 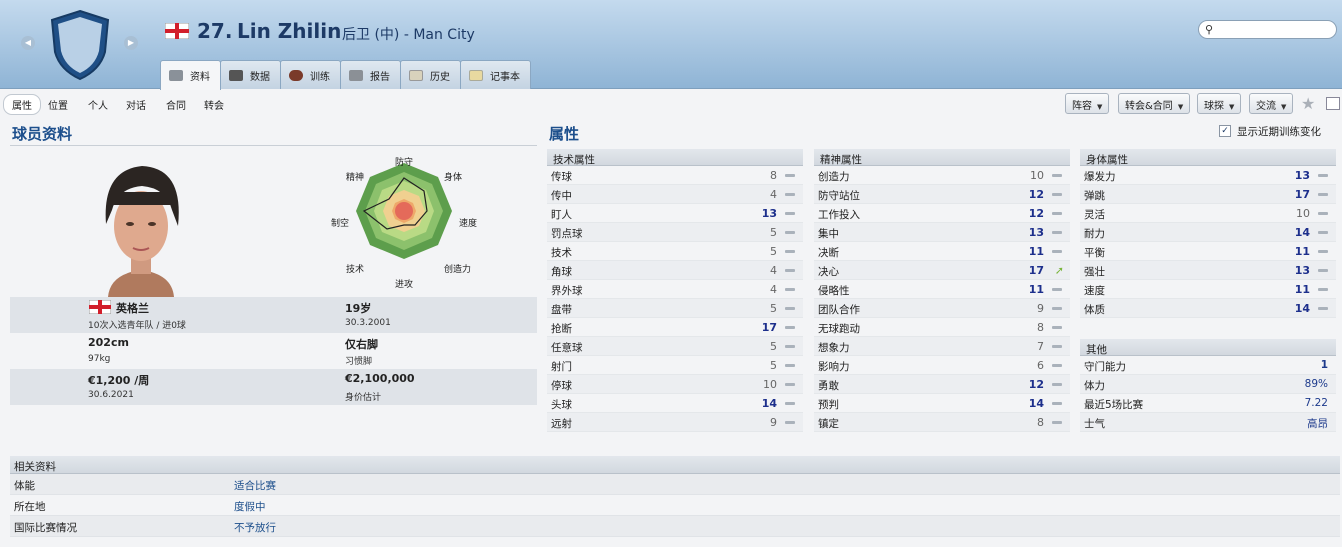 I want to click on star-icon: ★, so click(x=1308, y=103).